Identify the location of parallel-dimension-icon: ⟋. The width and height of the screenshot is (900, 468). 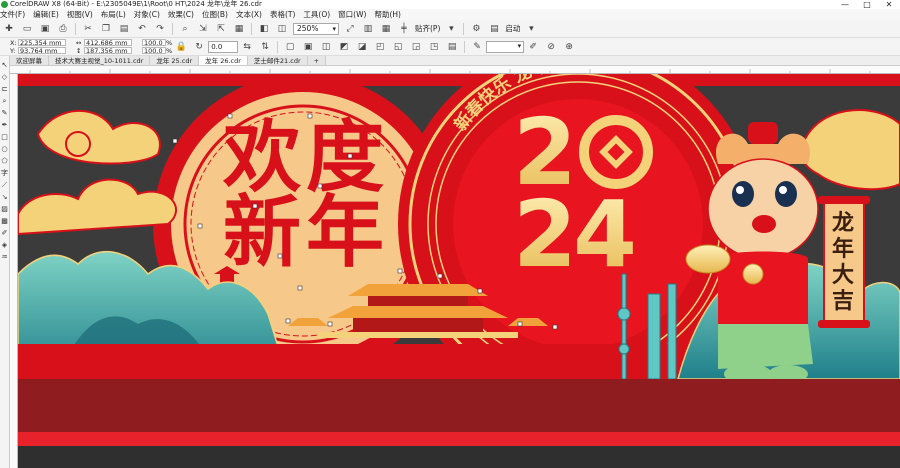
(4, 185).